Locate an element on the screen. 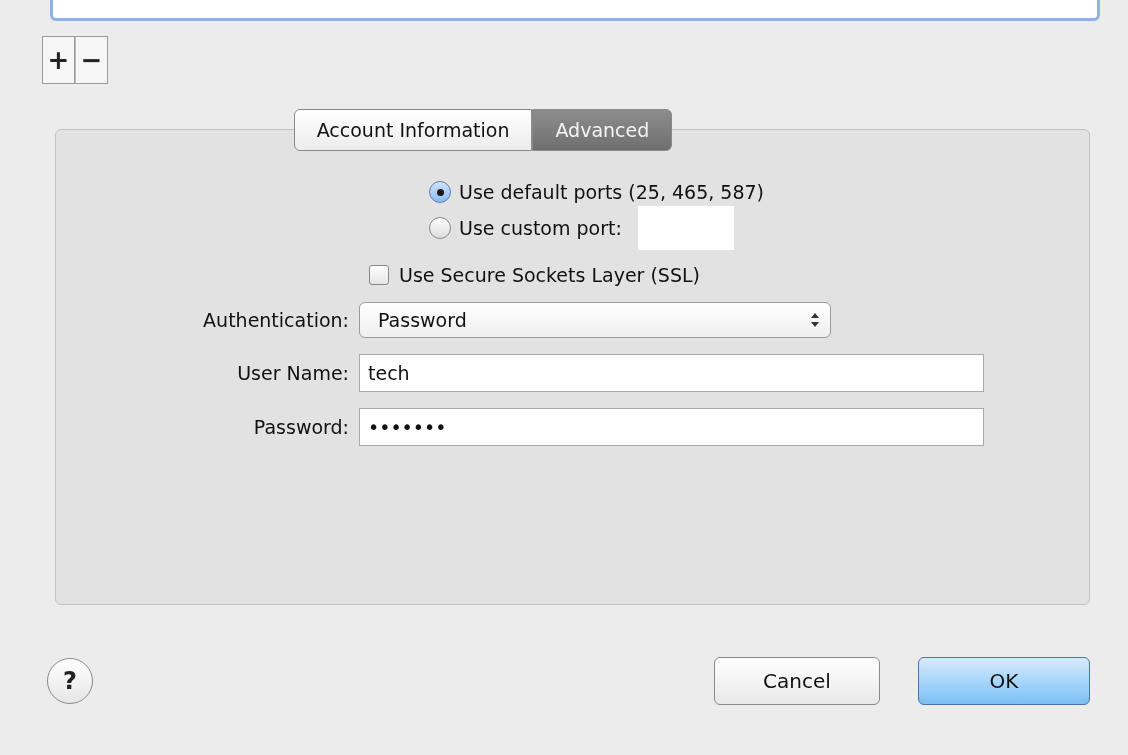  radio-label: Use custom port: is located at coordinates (540, 228).